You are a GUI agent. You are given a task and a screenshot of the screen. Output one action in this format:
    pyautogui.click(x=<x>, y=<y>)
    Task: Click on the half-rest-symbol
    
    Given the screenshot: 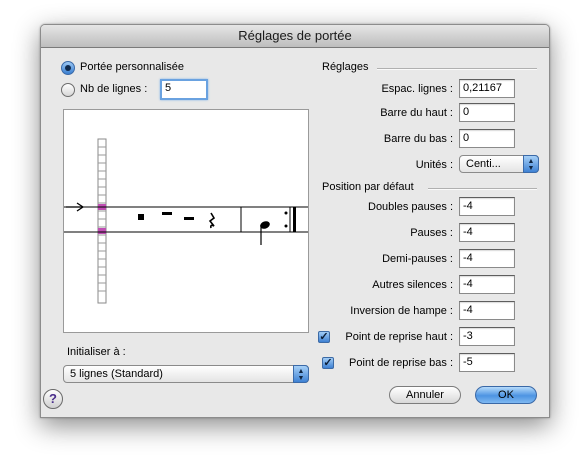 What is the action you would take?
    pyautogui.click(x=189, y=218)
    